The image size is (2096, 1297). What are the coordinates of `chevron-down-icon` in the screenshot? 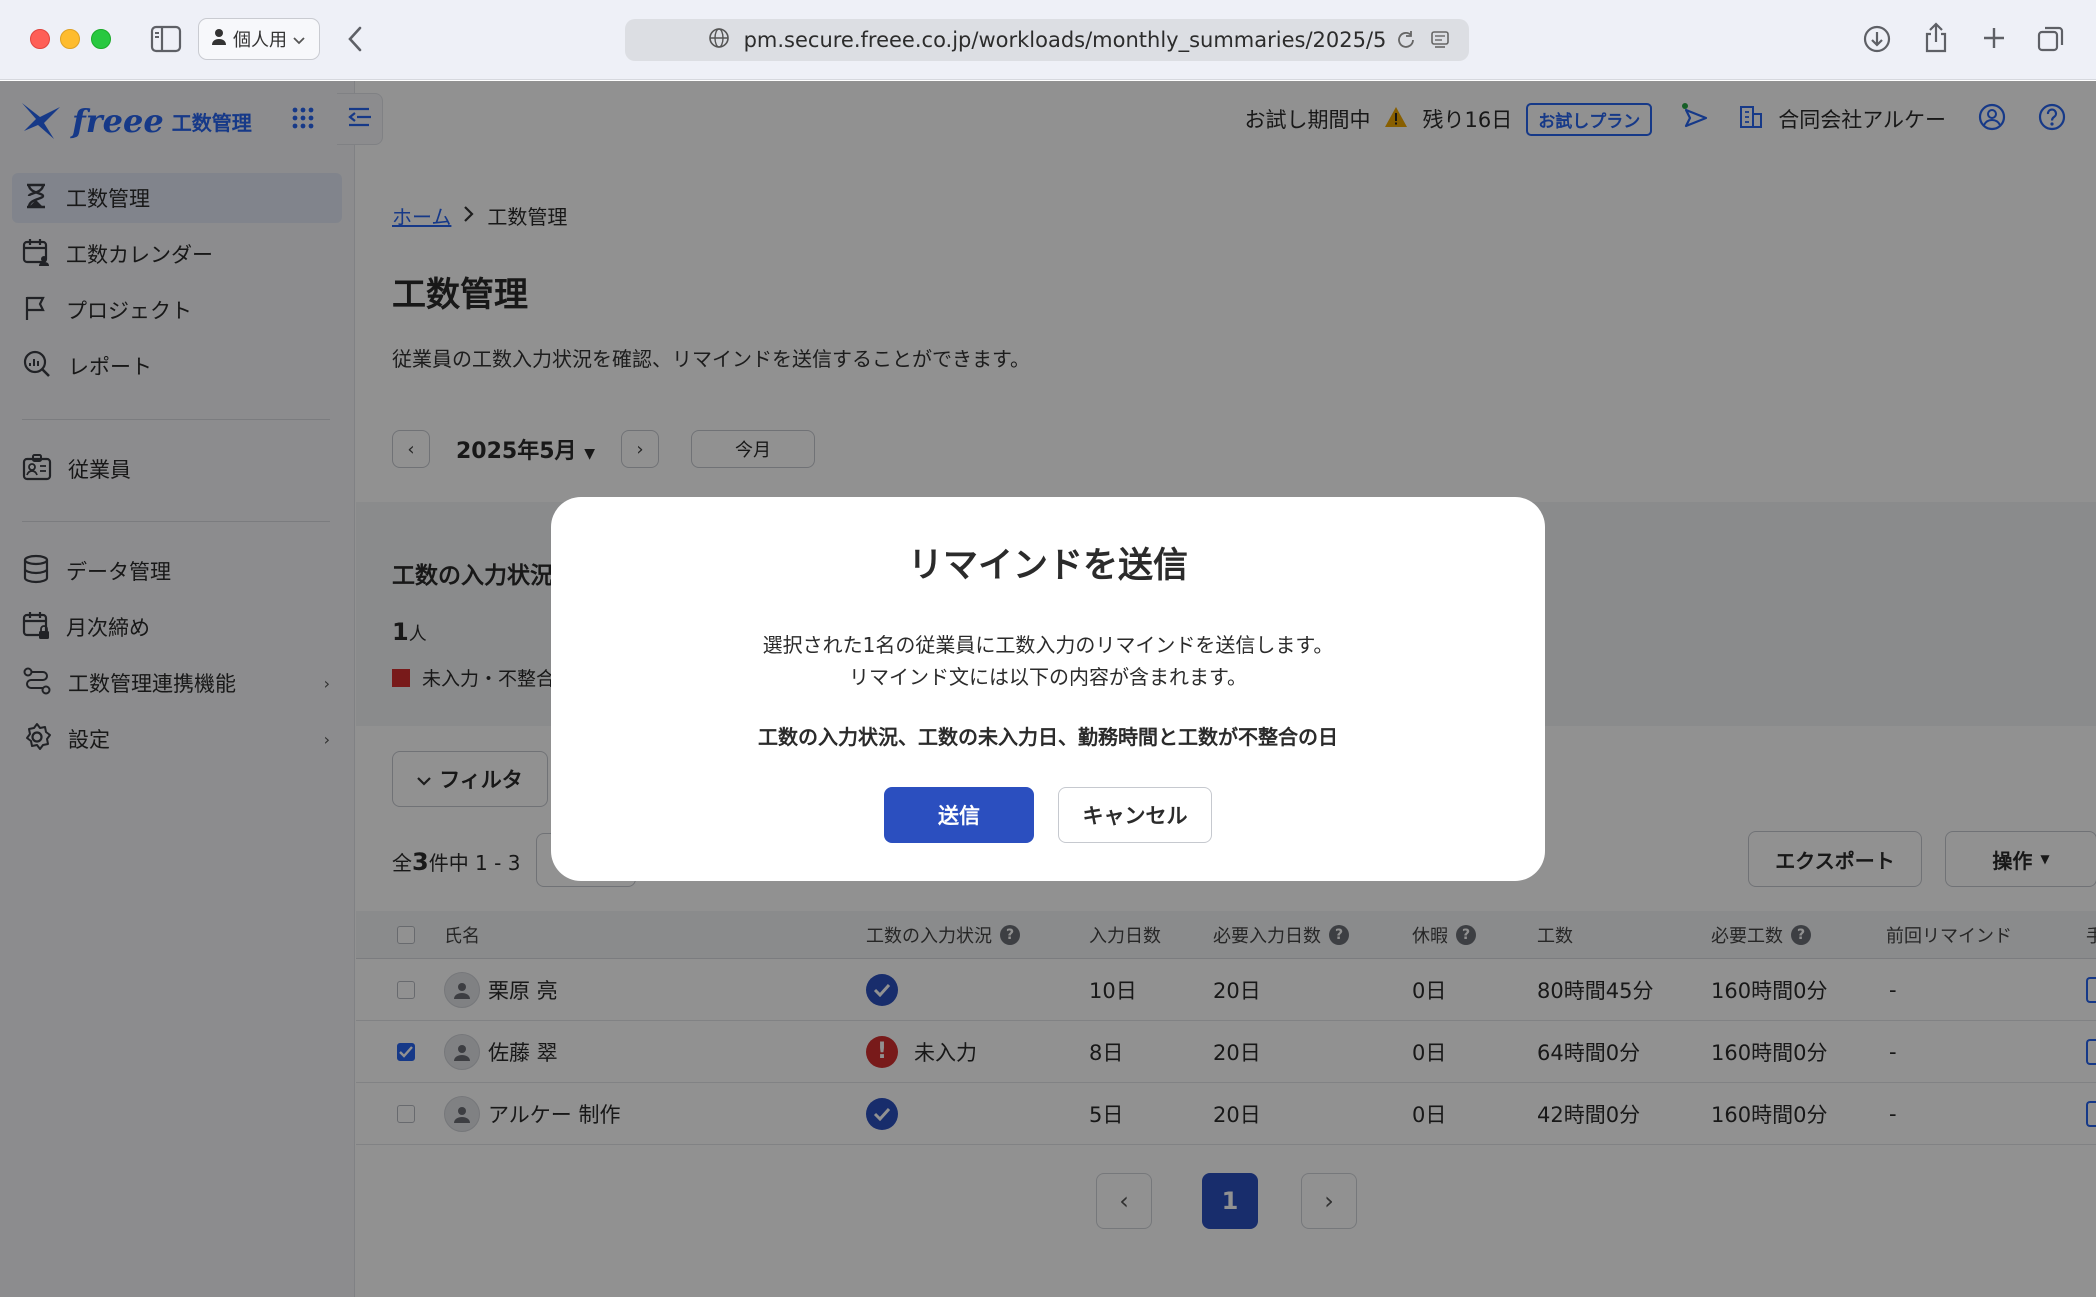 It's located at (299, 39).